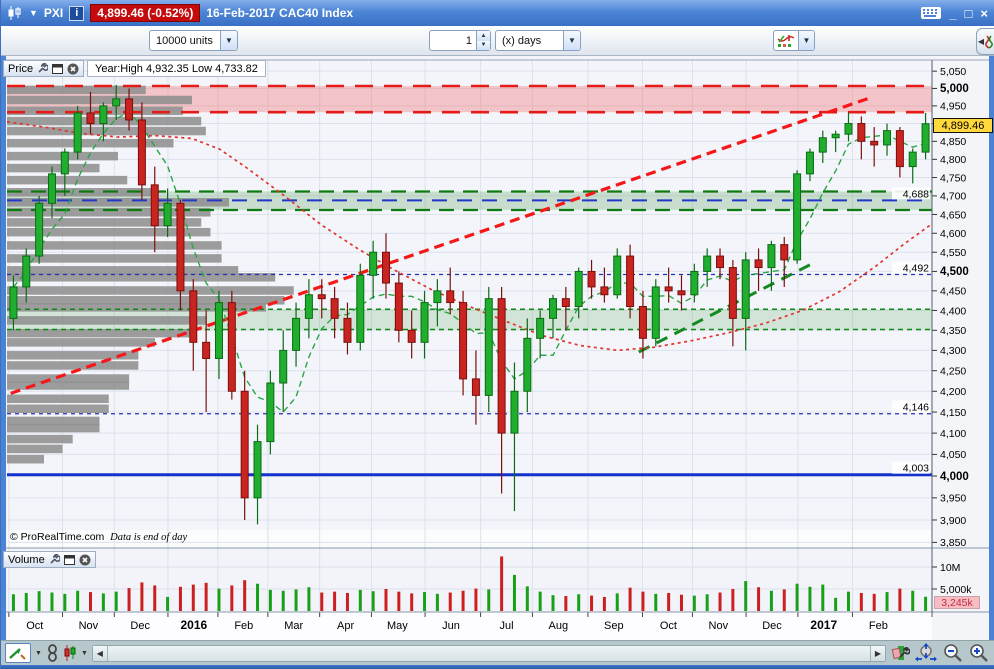  Describe the element at coordinates (953, 392) in the screenshot. I see `svg-text: 4,200` at that location.